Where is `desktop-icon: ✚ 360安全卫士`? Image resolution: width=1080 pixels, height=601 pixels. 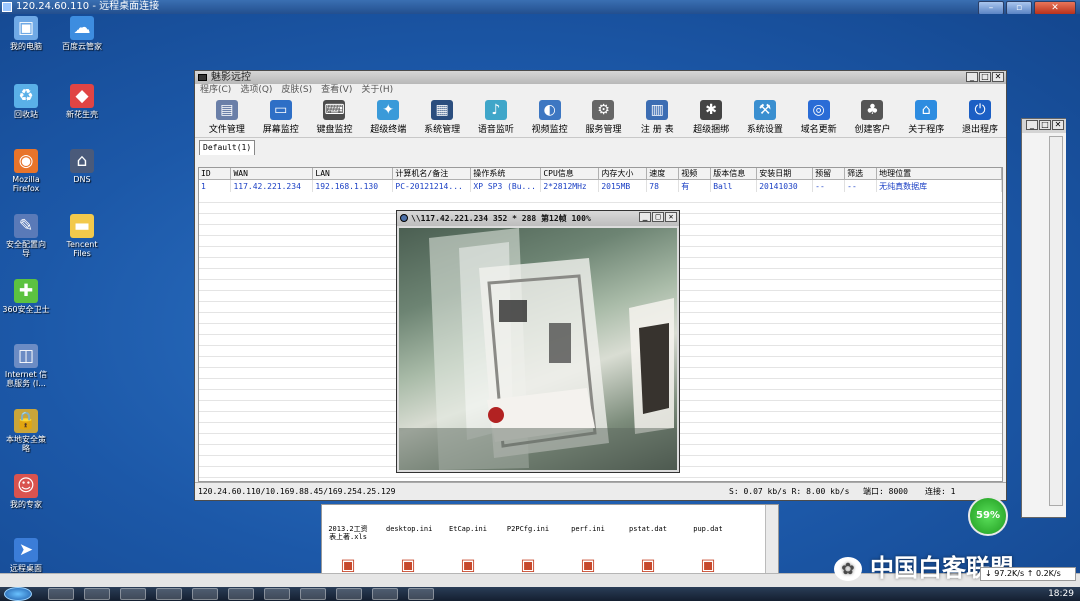 desktop-icon: ✚ 360安全卫士 is located at coordinates (26, 296).